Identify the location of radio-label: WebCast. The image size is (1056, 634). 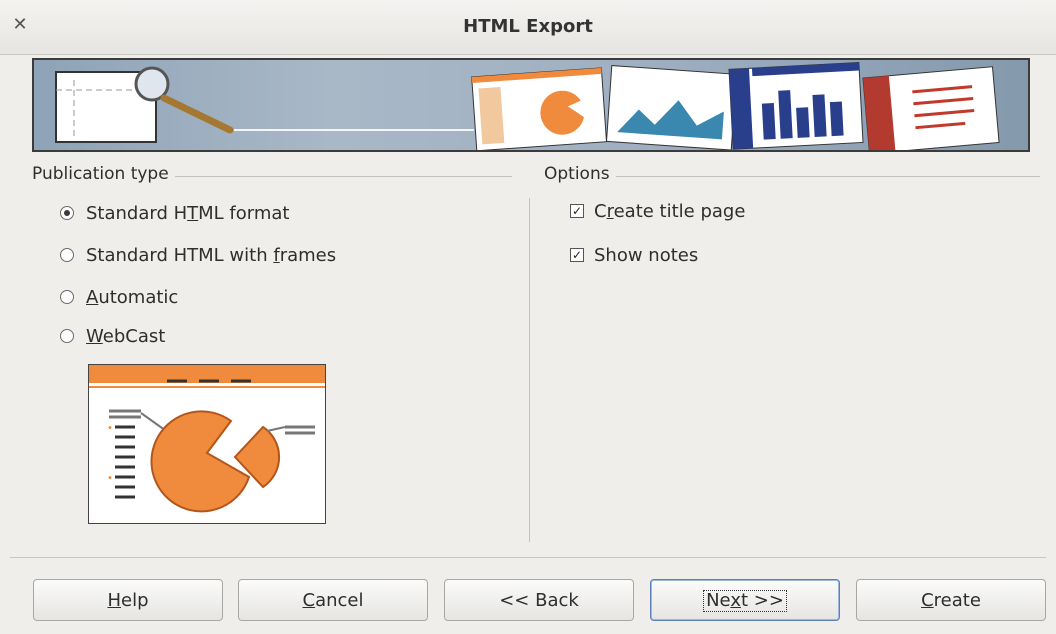
(126, 336).